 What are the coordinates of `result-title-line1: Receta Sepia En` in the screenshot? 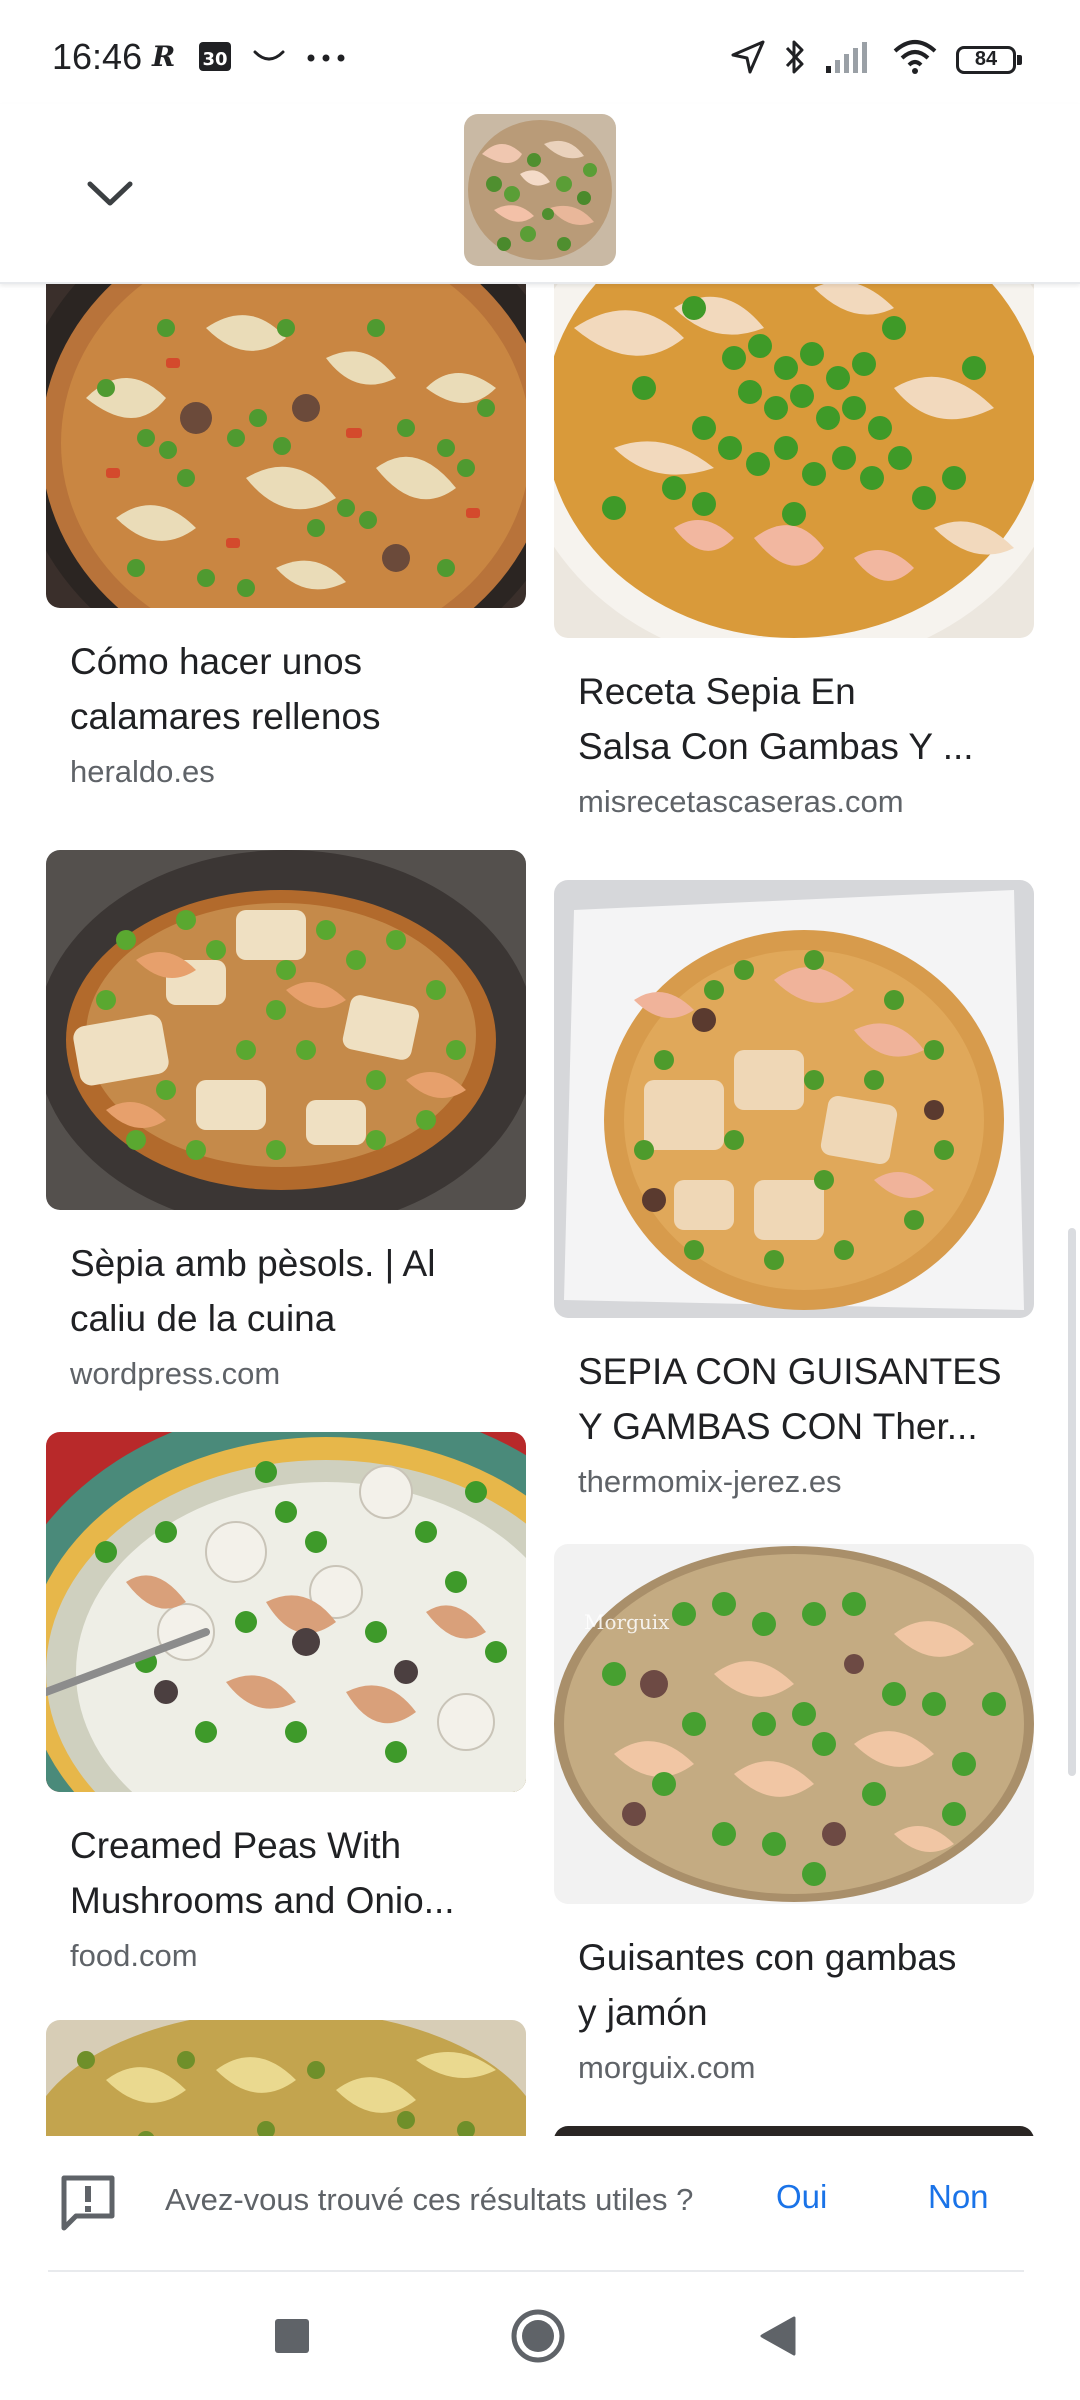 It's located at (717, 691).